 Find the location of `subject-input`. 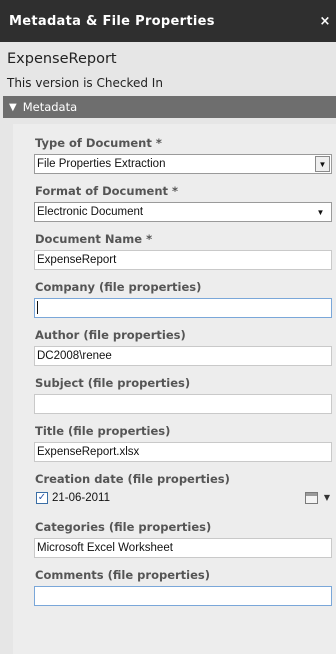

subject-input is located at coordinates (183, 404).